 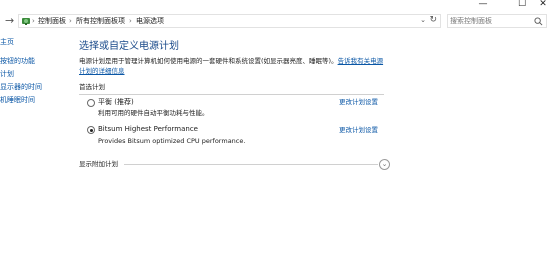 I want to click on breadcrumb-all-items: 所有控制面板项, so click(x=100, y=21).